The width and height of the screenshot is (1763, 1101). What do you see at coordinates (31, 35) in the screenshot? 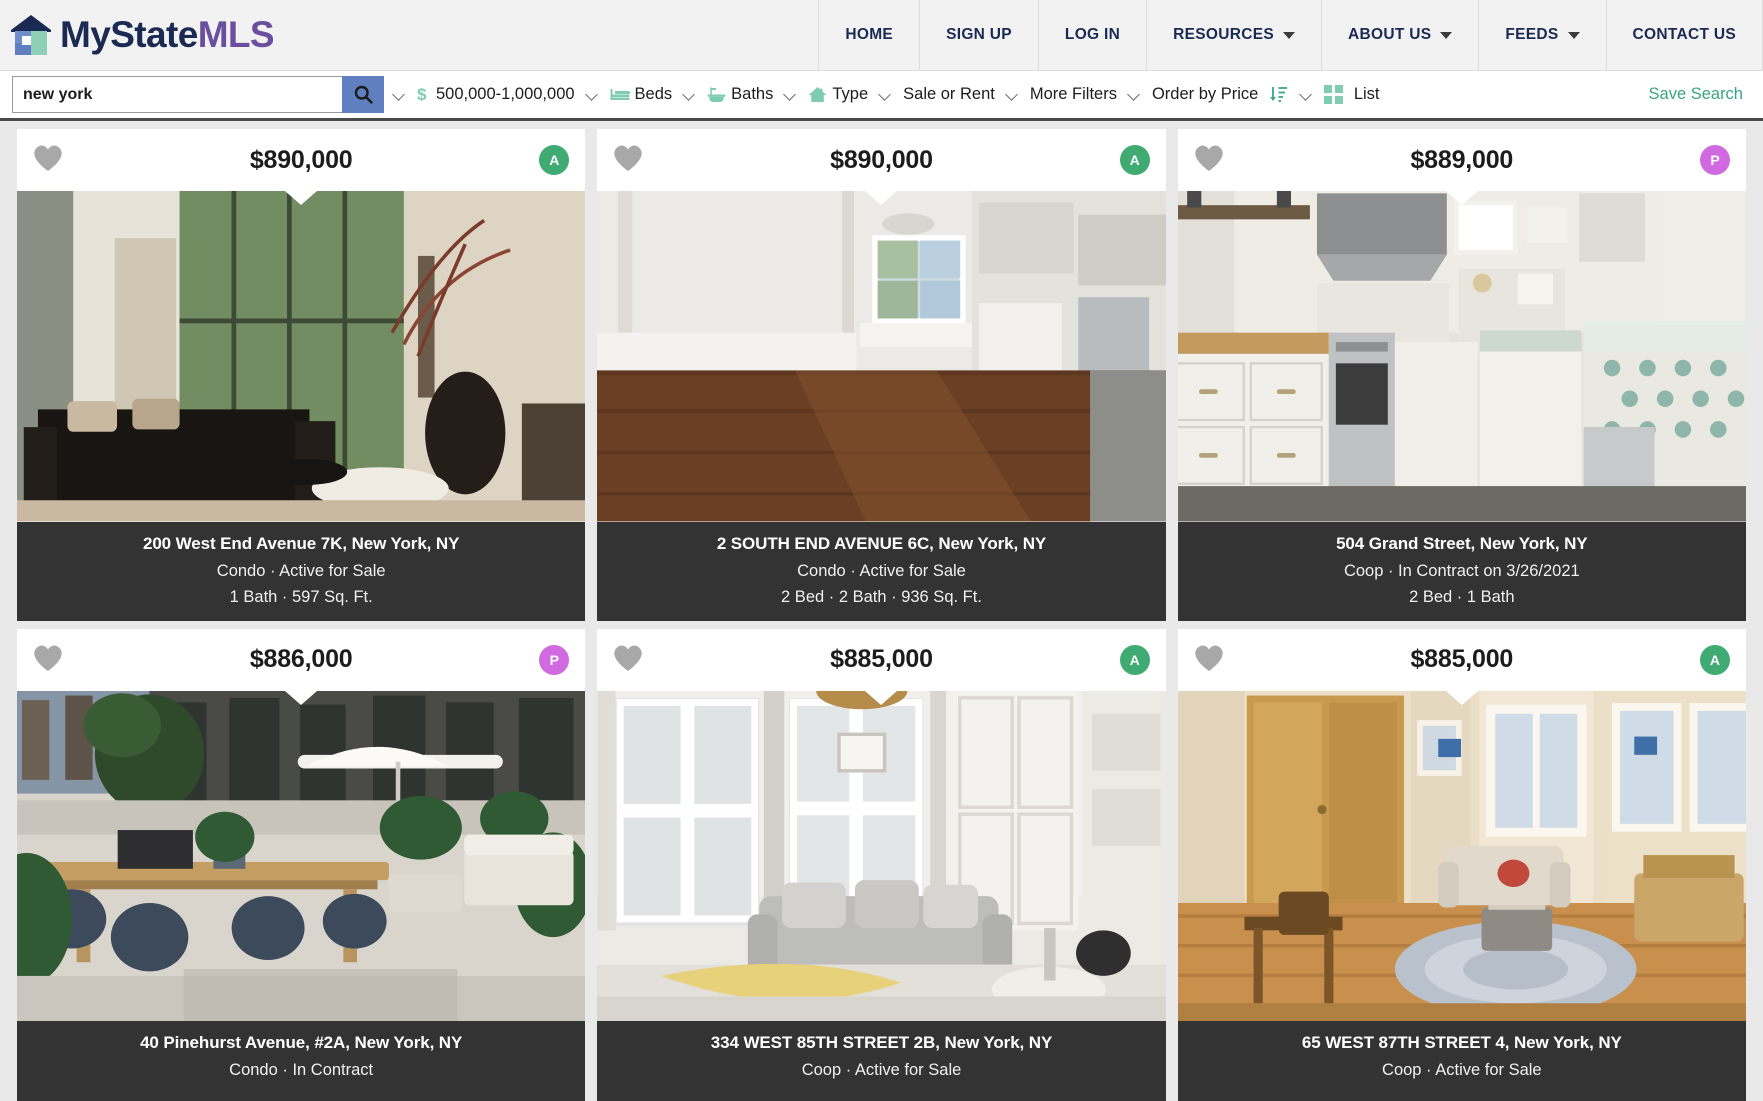
I see `house-logo-icon` at bounding box center [31, 35].